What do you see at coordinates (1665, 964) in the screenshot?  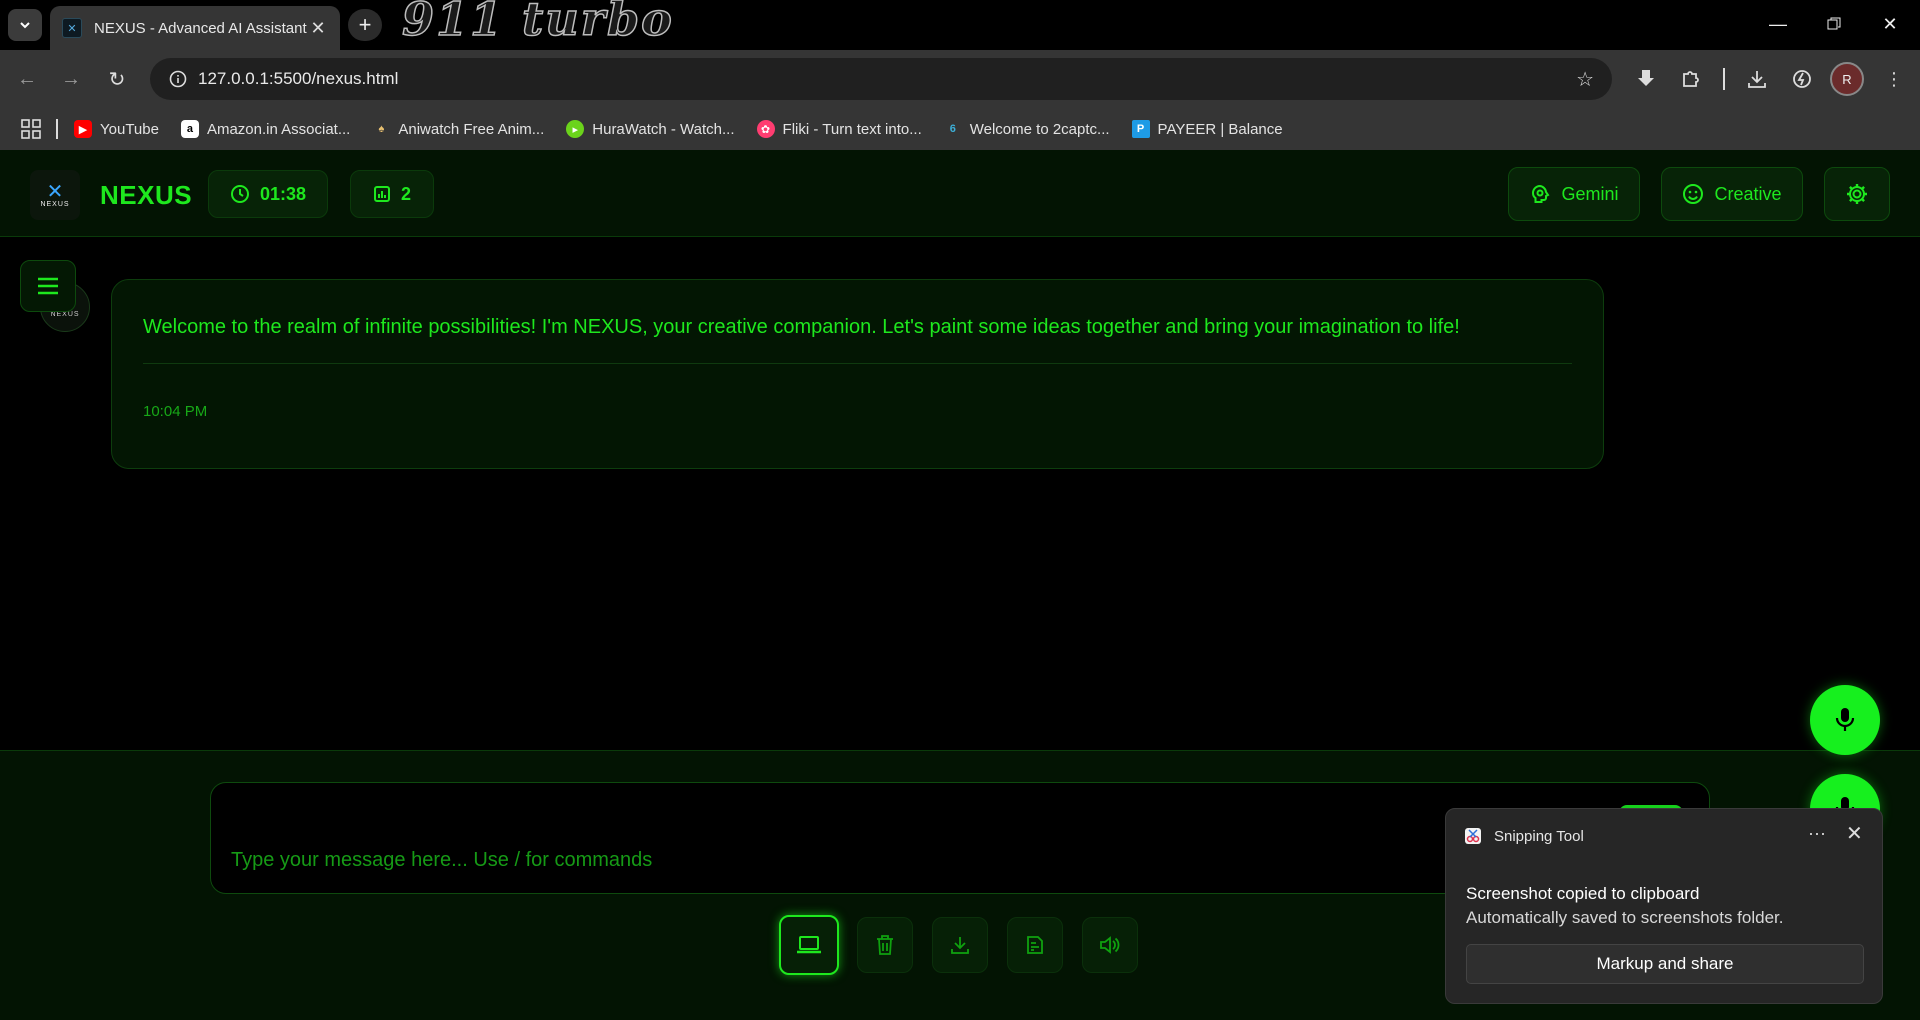 I see `markup-and-share-button: Markup and share` at bounding box center [1665, 964].